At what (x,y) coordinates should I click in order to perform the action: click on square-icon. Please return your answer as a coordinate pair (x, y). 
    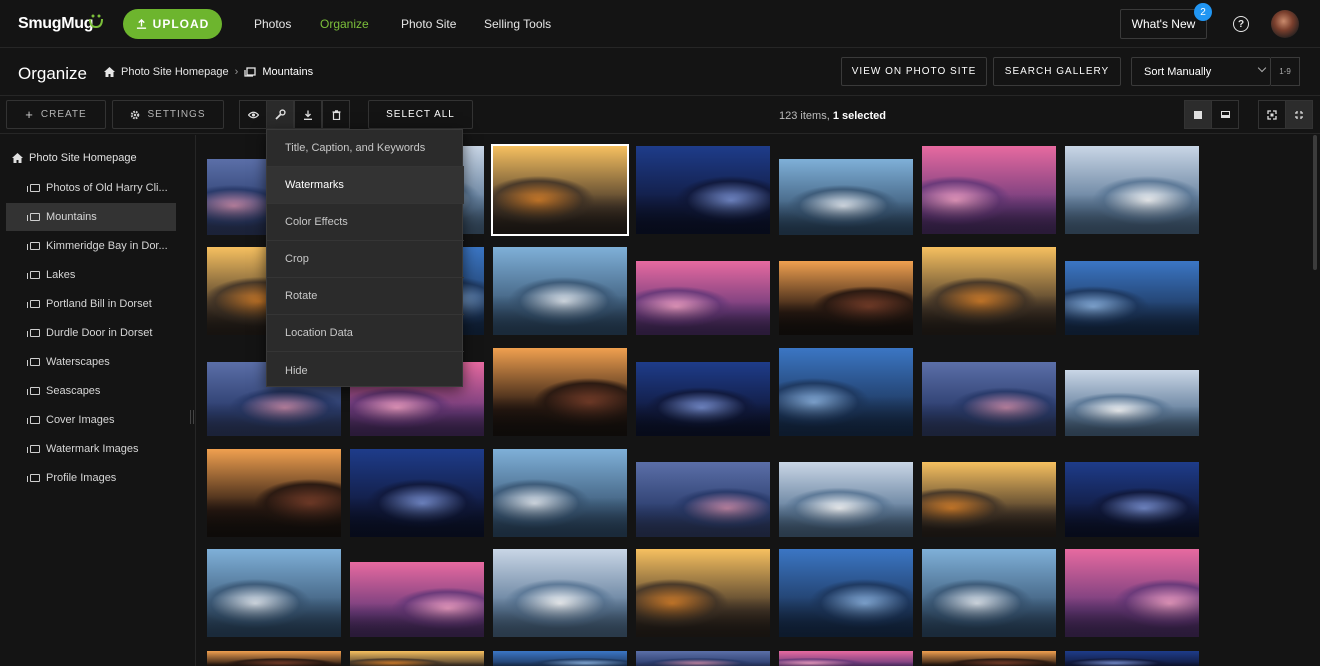
    Looking at the image, I should click on (1198, 114).